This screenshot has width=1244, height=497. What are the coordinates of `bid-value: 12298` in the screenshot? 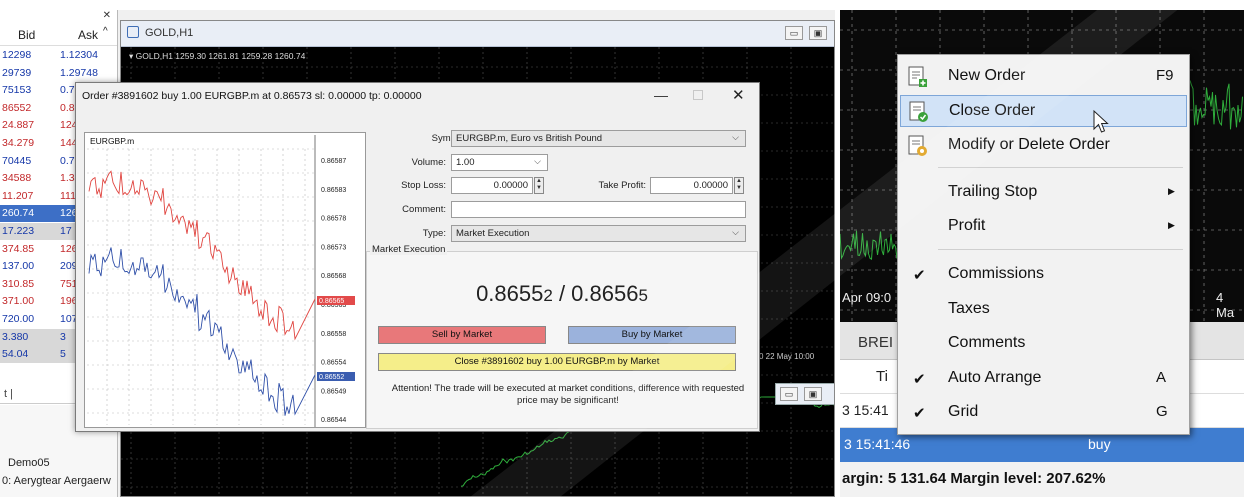 It's located at (17, 55).